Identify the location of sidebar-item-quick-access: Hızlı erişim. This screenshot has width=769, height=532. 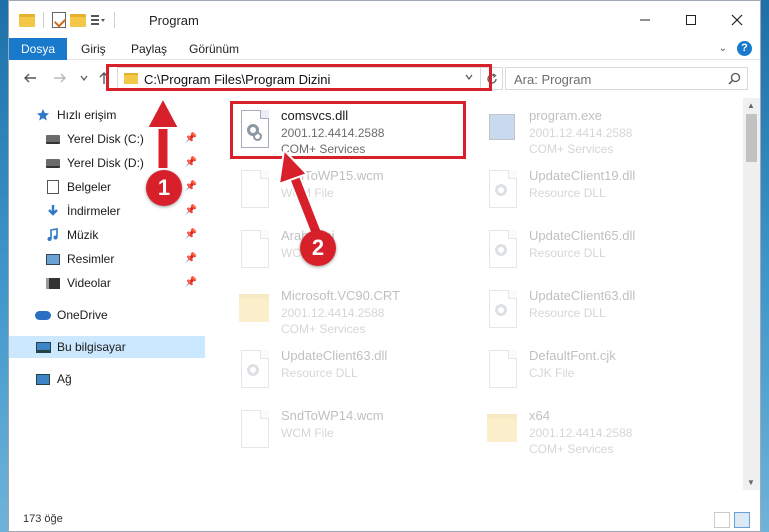
(107, 115).